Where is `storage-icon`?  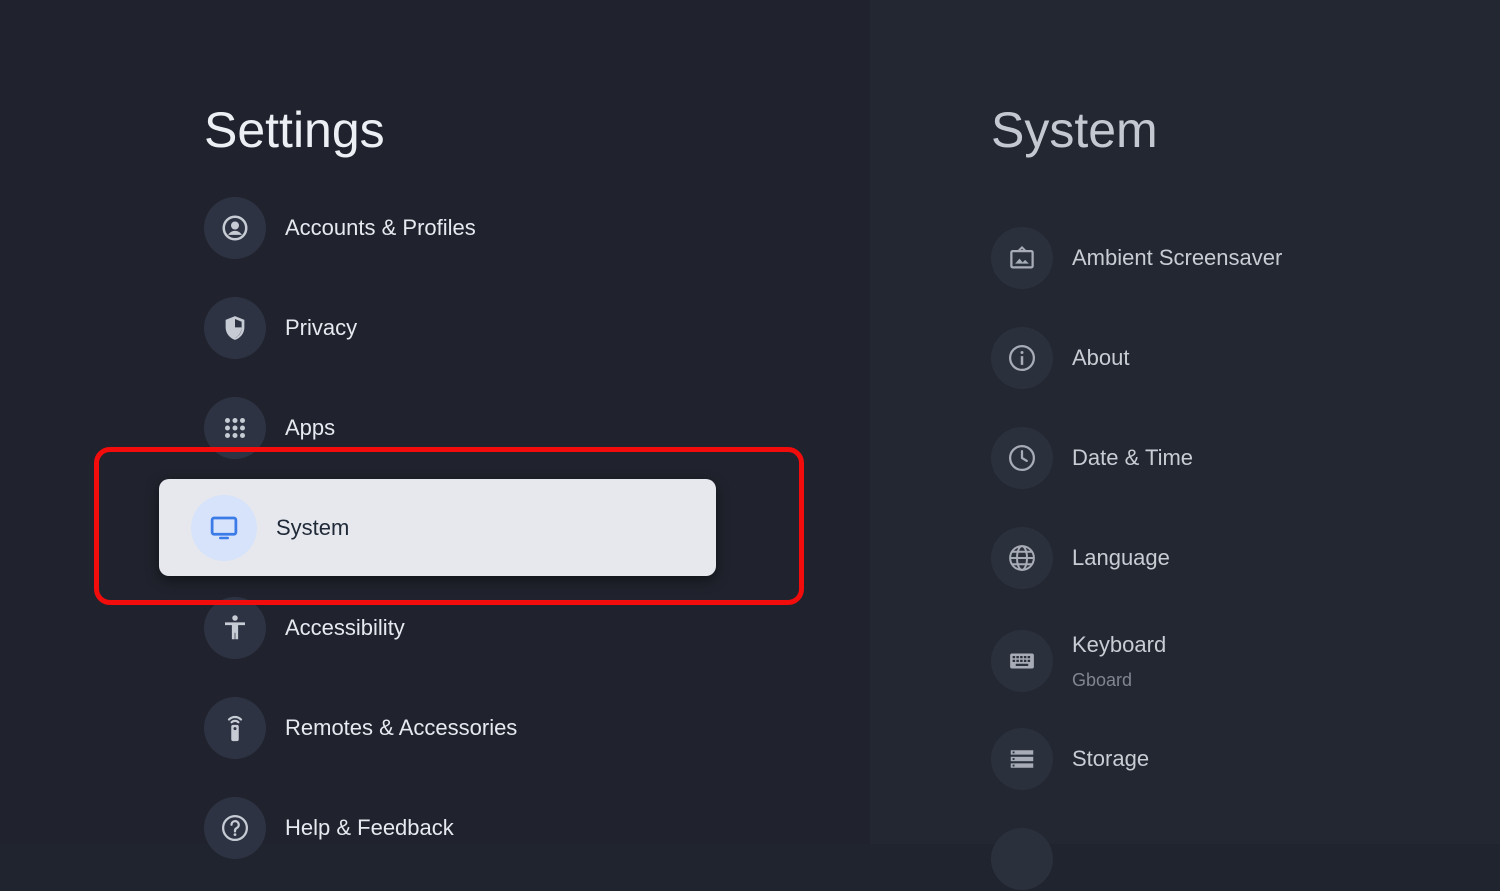
storage-icon is located at coordinates (1022, 759).